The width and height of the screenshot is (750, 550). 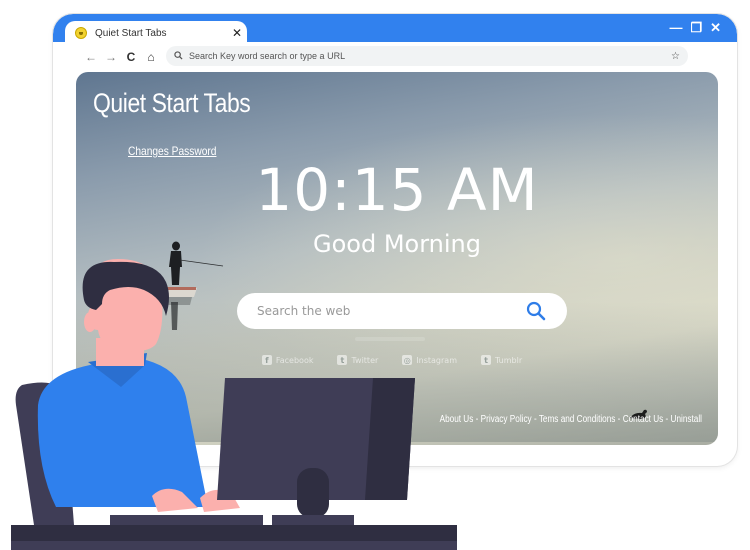 I want to click on footer-about-us: About Us, so click(x=457, y=419).